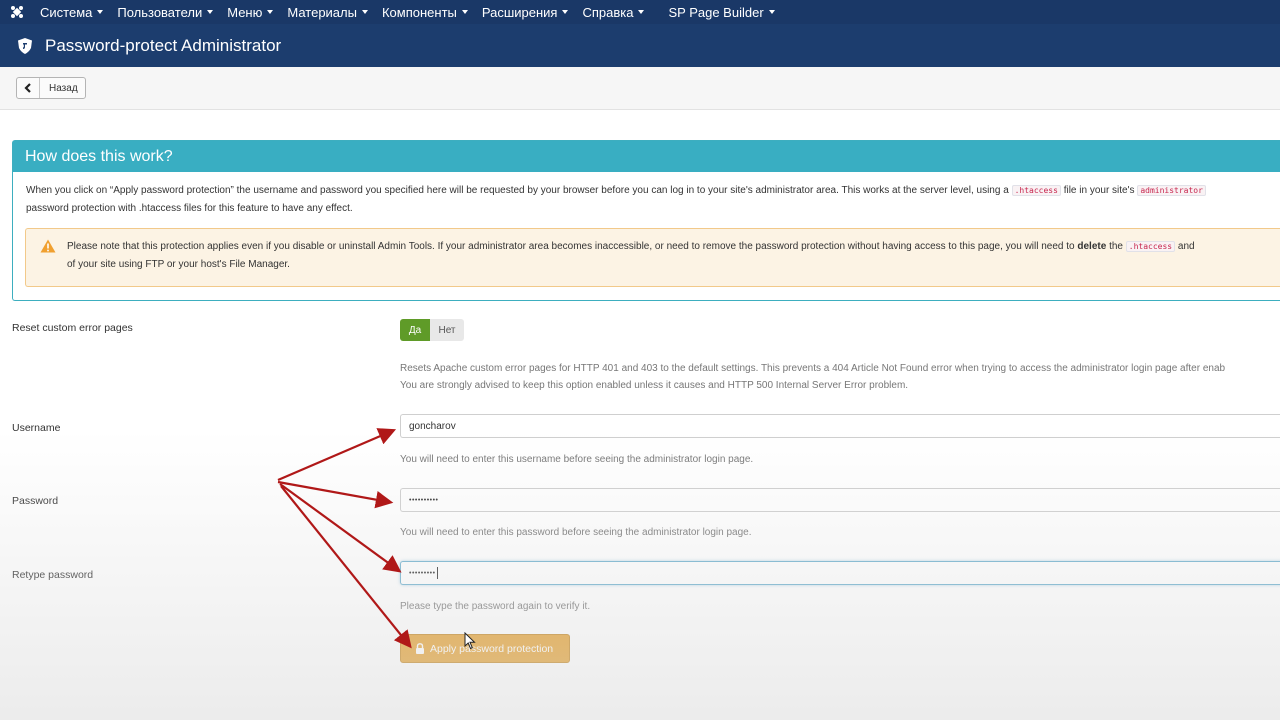  I want to click on menu-extensions: Расширения, so click(525, 12).